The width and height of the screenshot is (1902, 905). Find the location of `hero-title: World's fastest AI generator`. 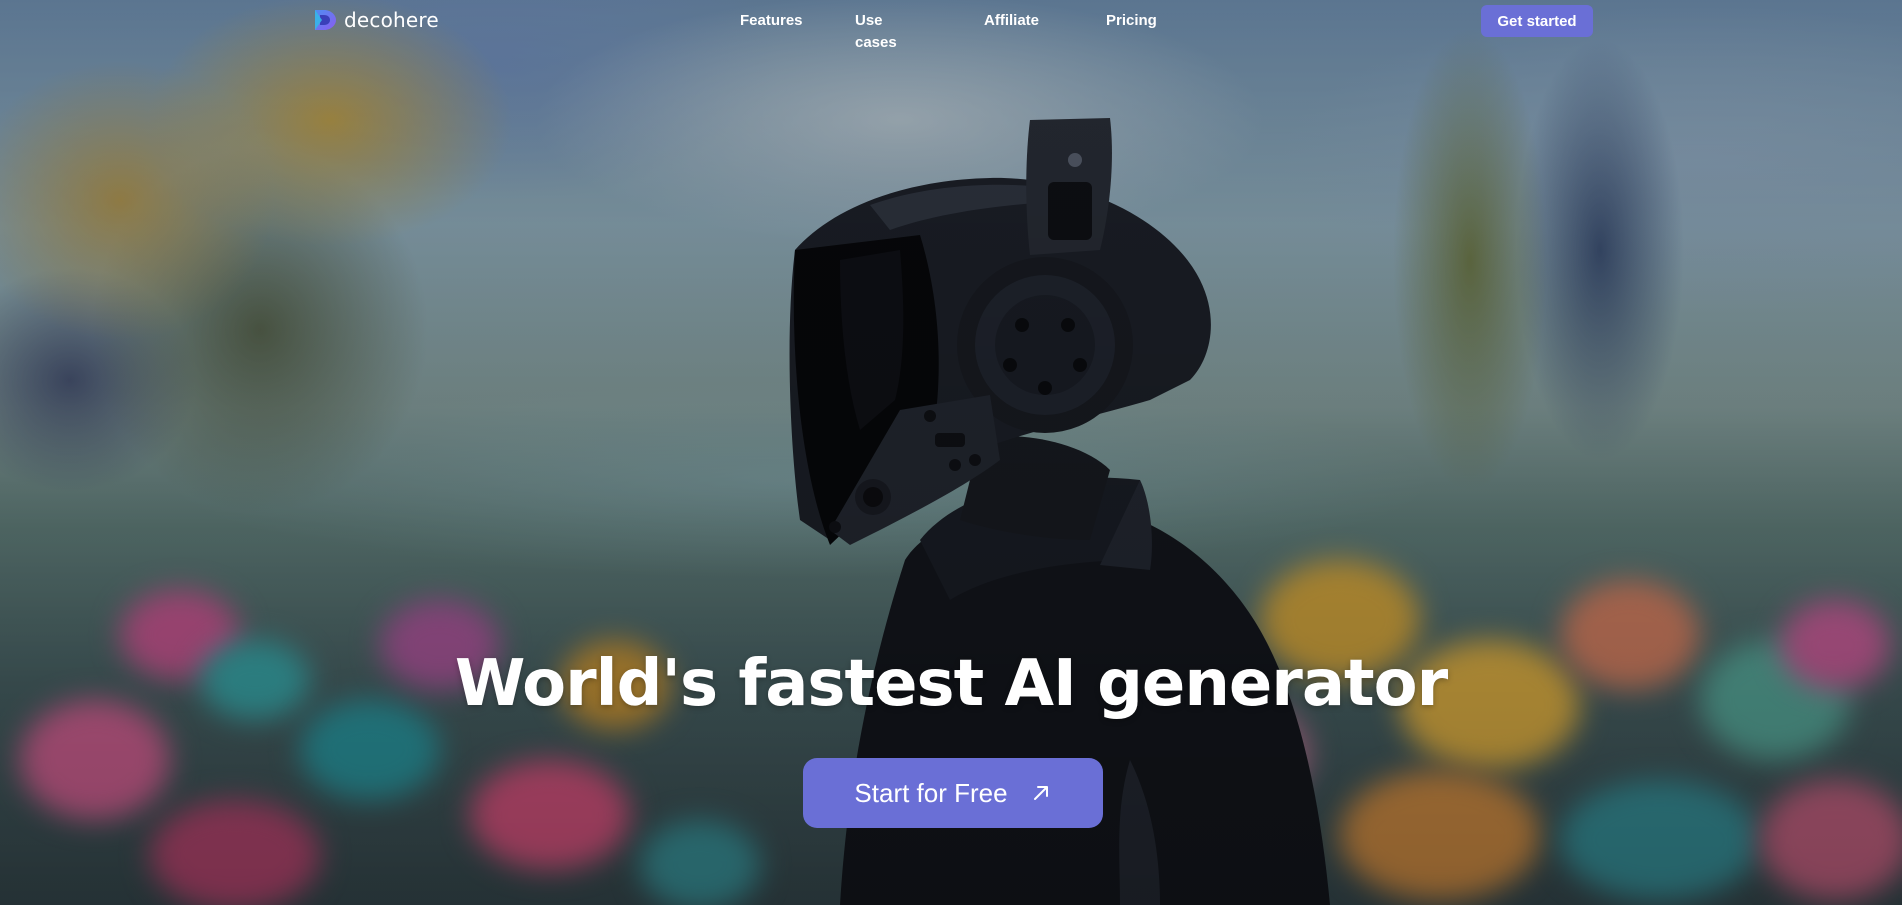

hero-title: World's fastest AI generator is located at coordinates (951, 684).